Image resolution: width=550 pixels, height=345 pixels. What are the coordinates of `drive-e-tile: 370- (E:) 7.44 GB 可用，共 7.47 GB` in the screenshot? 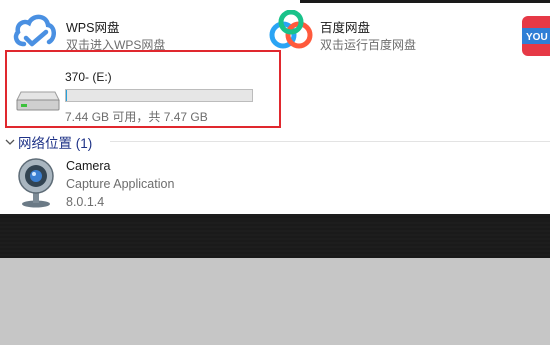 It's located at (143, 89).